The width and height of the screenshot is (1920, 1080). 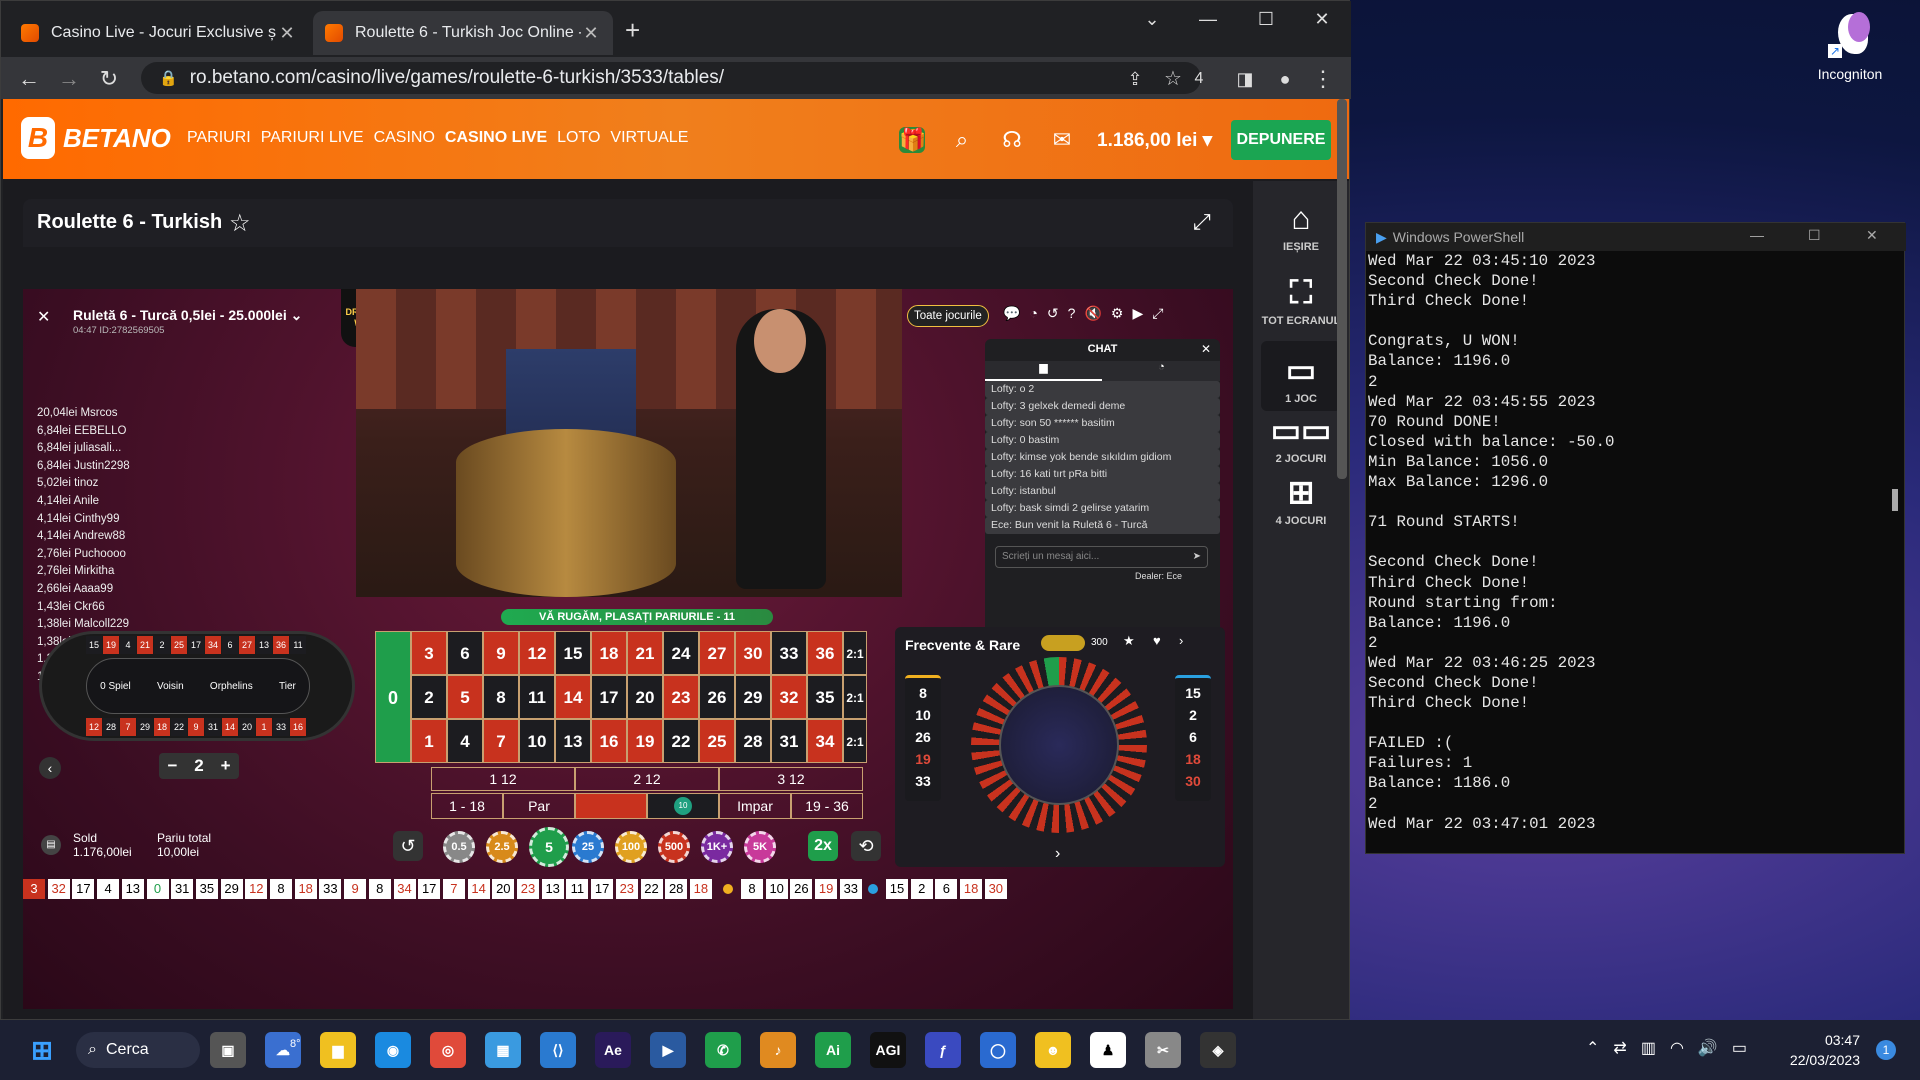 I want to click on statistics-icon: ◔, so click(x=1033, y=313).